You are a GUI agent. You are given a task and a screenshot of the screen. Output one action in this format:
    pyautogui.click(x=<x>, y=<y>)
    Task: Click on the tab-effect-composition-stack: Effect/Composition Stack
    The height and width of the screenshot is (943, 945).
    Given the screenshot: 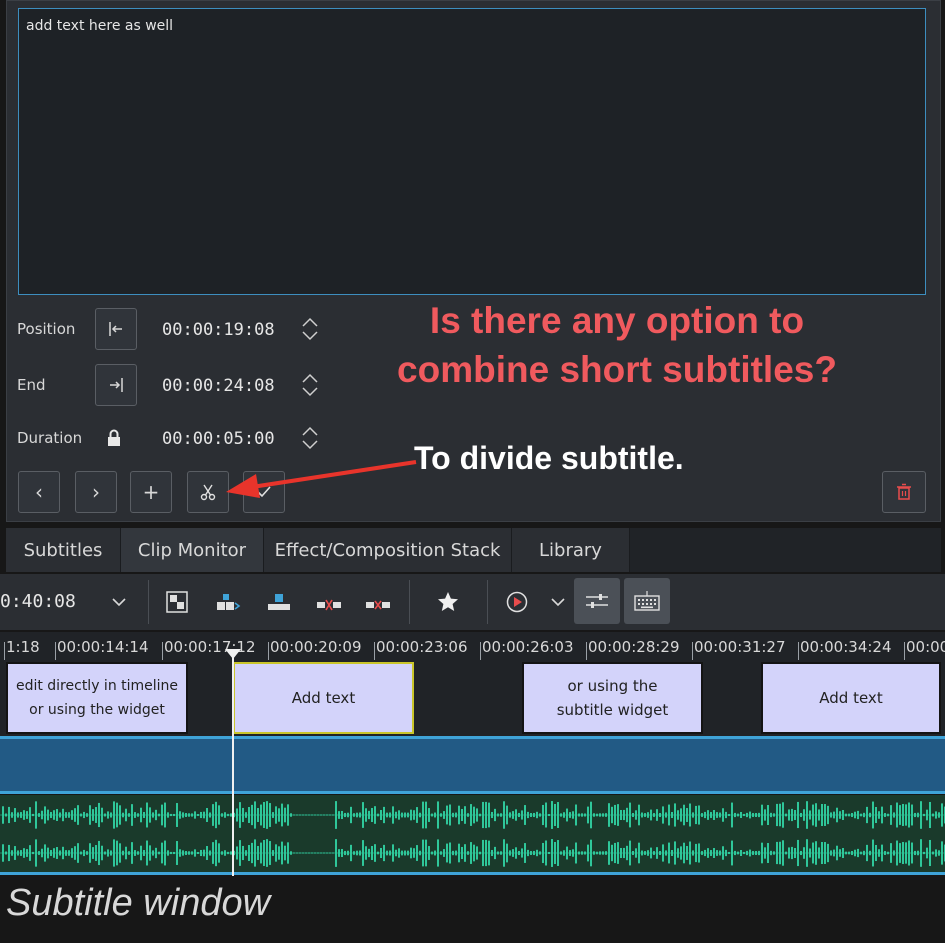 What is the action you would take?
    pyautogui.click(x=388, y=550)
    